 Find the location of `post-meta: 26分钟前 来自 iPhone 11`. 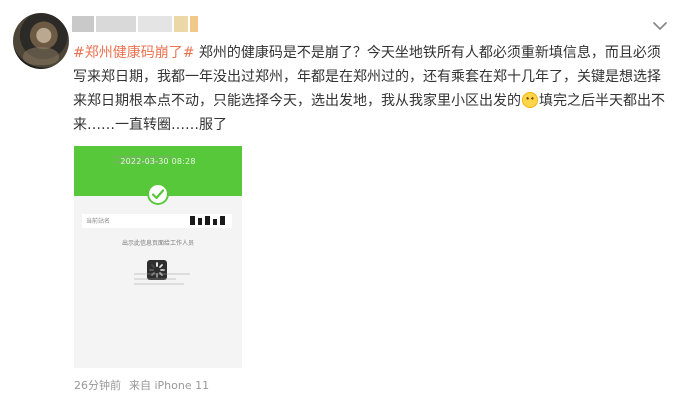

post-meta: 26分钟前 来自 iPhone 11 is located at coordinates (141, 385).